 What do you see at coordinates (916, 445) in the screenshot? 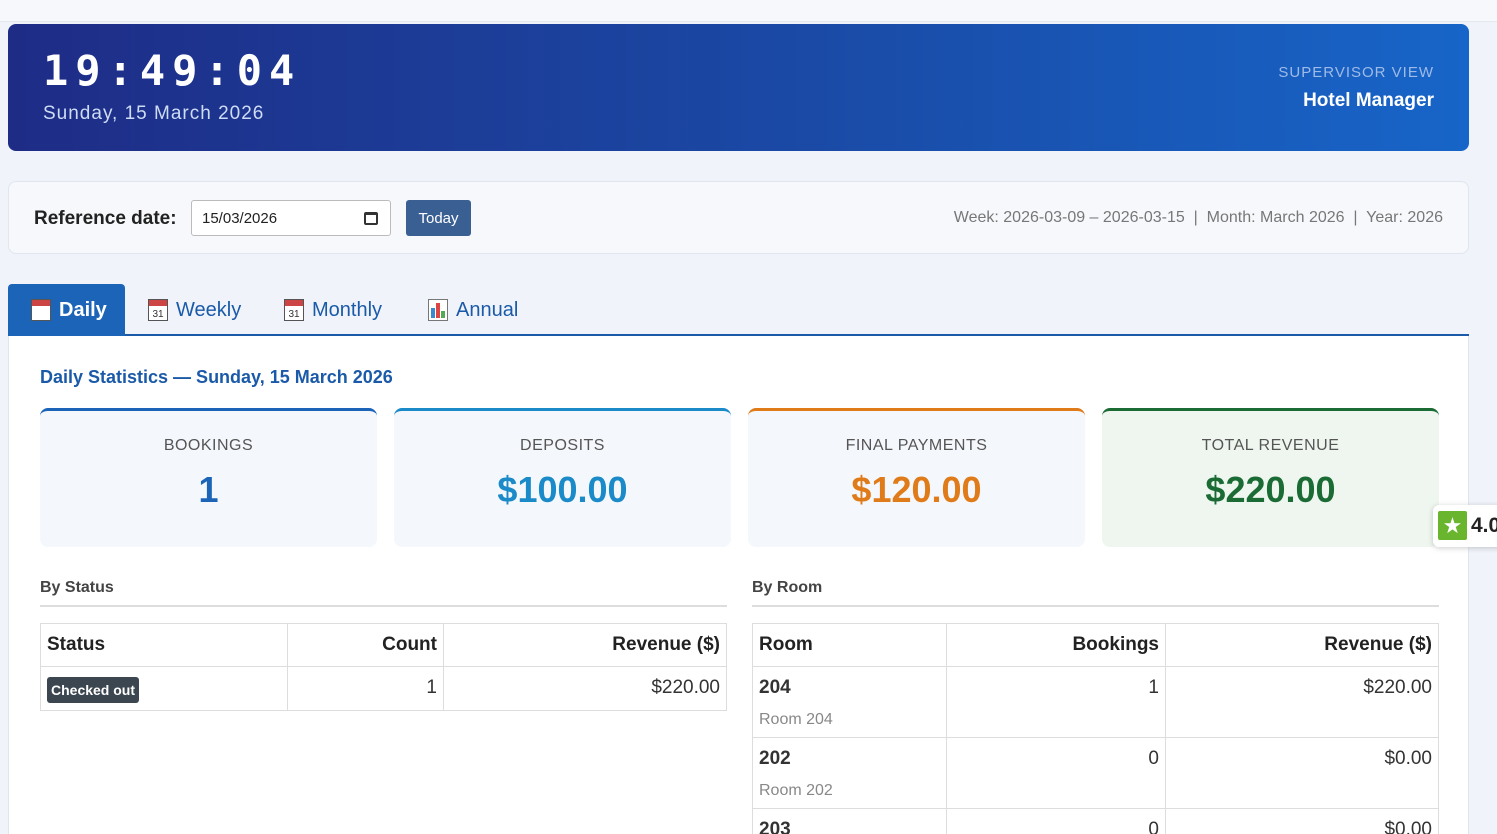
I see `card-label: FINAL PAYMENTS` at bounding box center [916, 445].